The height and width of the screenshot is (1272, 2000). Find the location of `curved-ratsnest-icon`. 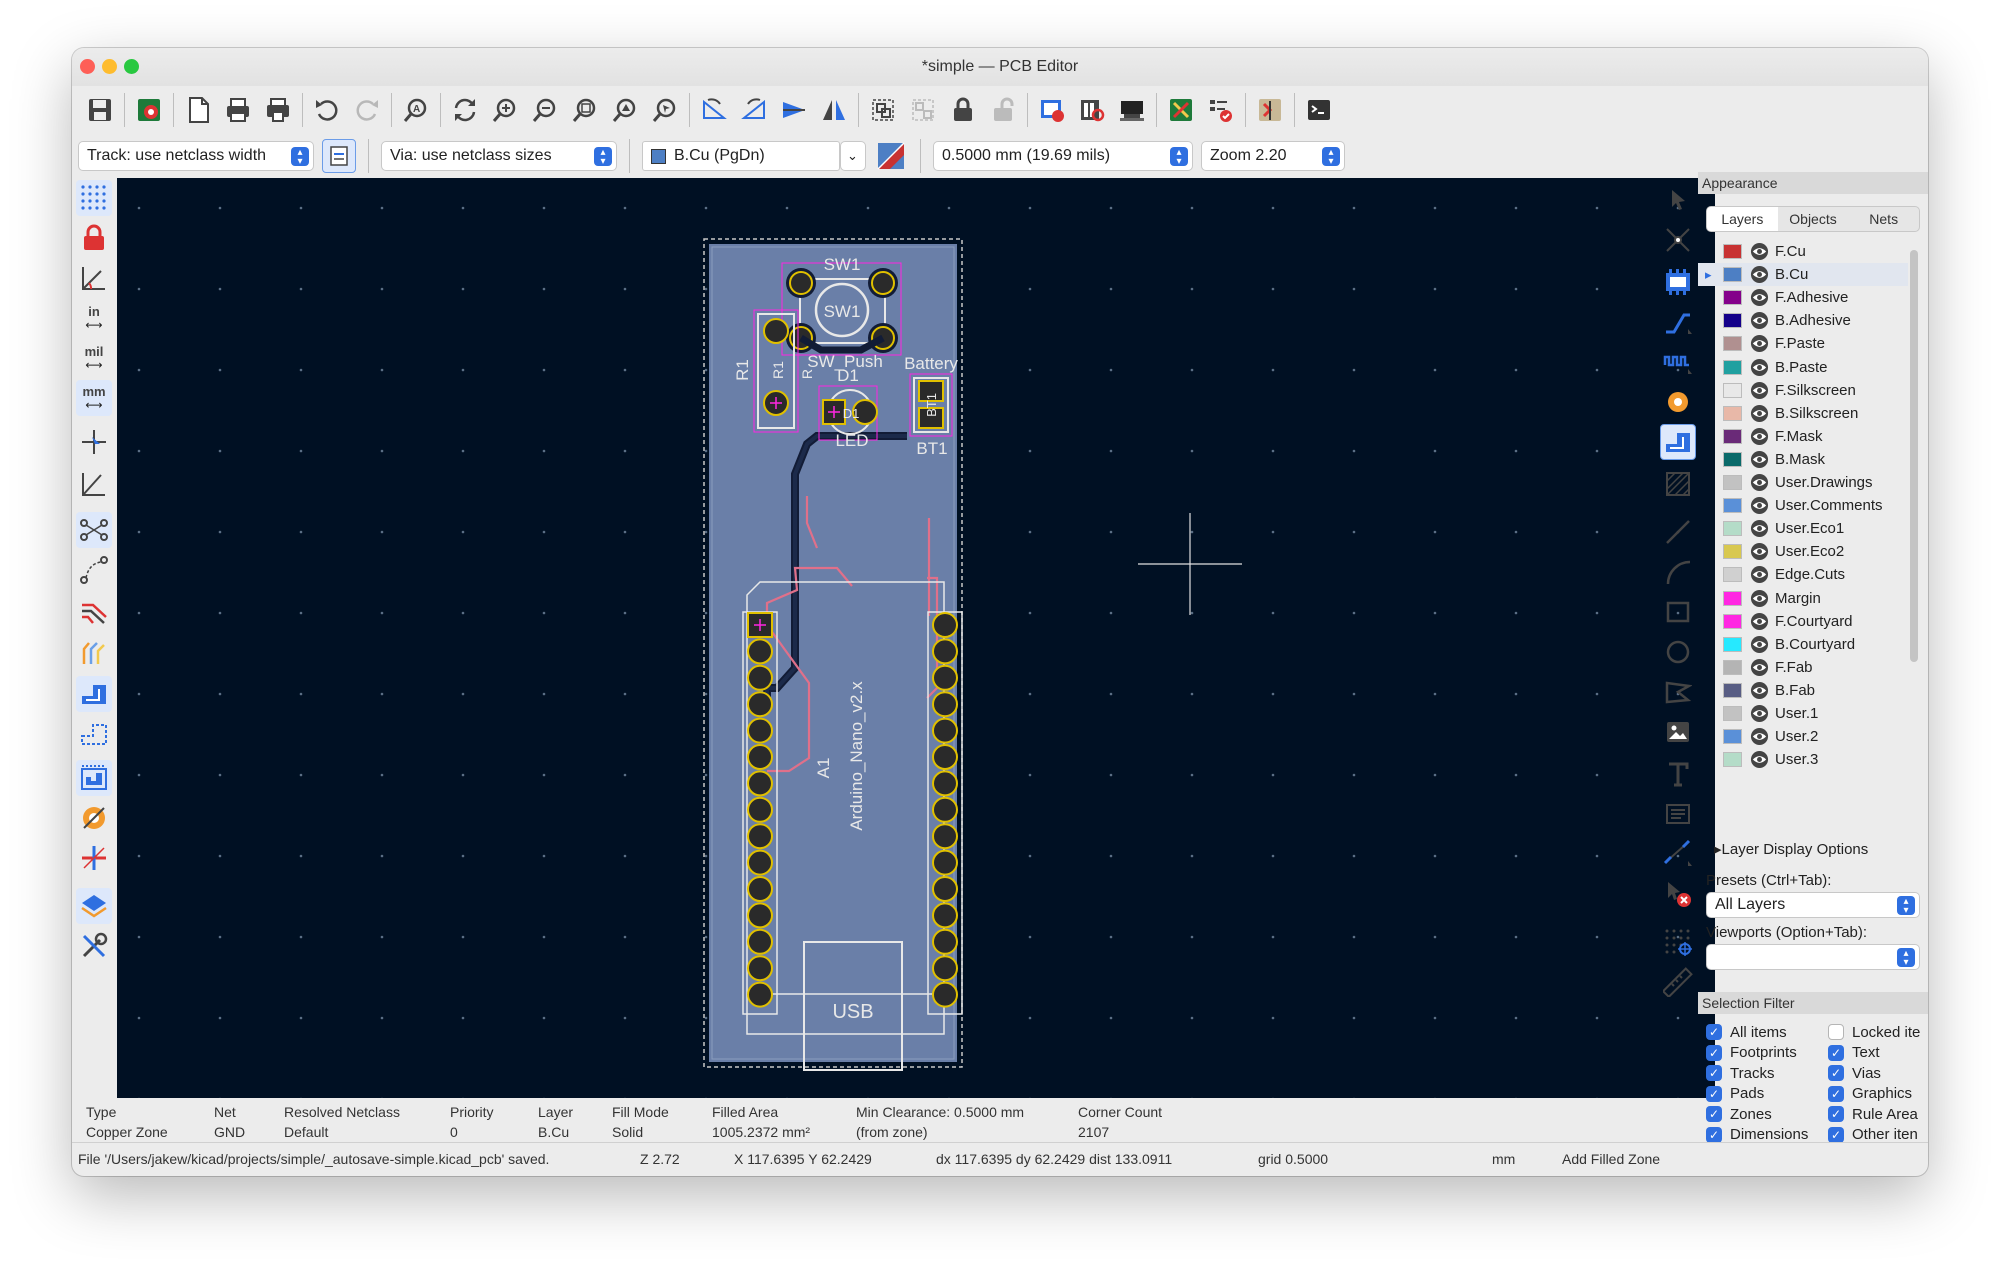

curved-ratsnest-icon is located at coordinates (94, 570).